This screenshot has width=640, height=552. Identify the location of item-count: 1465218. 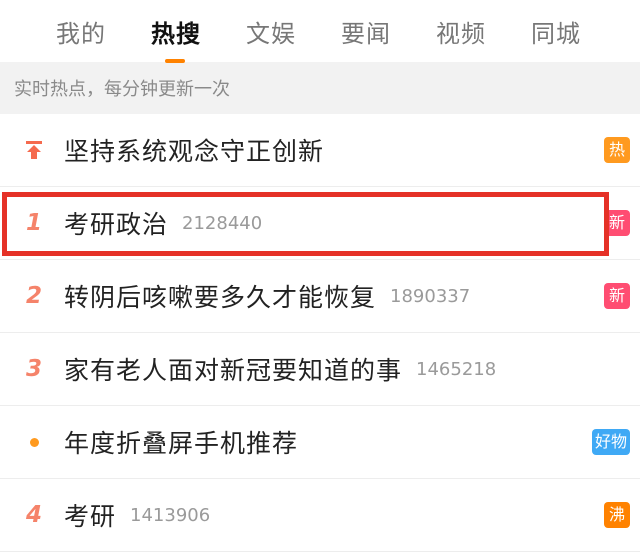
(456, 369).